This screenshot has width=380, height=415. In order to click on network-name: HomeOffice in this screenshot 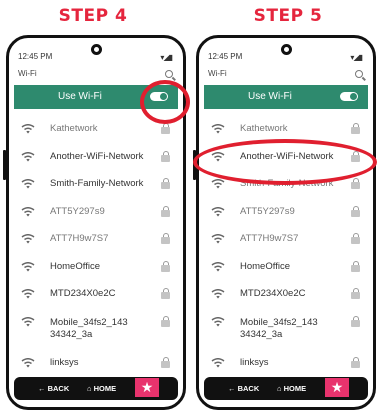, I will do `click(75, 266)`.